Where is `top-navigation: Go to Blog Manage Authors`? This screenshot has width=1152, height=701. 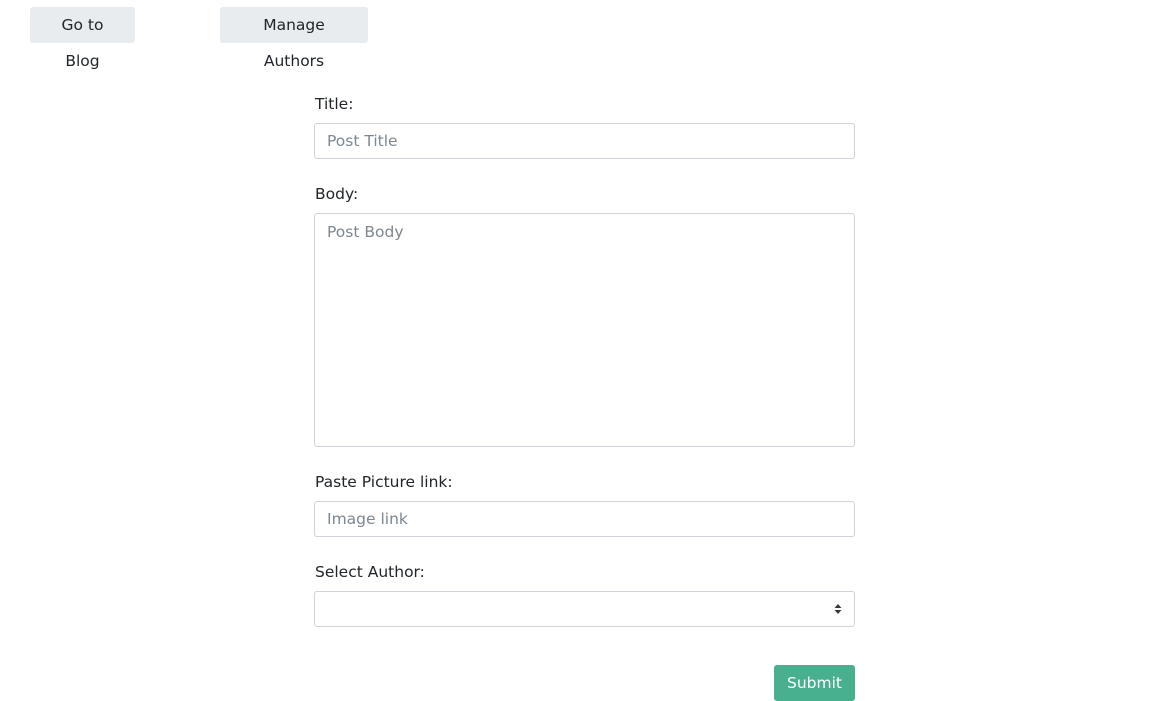
top-navigation: Go to Blog Manage Authors is located at coordinates (576, 38).